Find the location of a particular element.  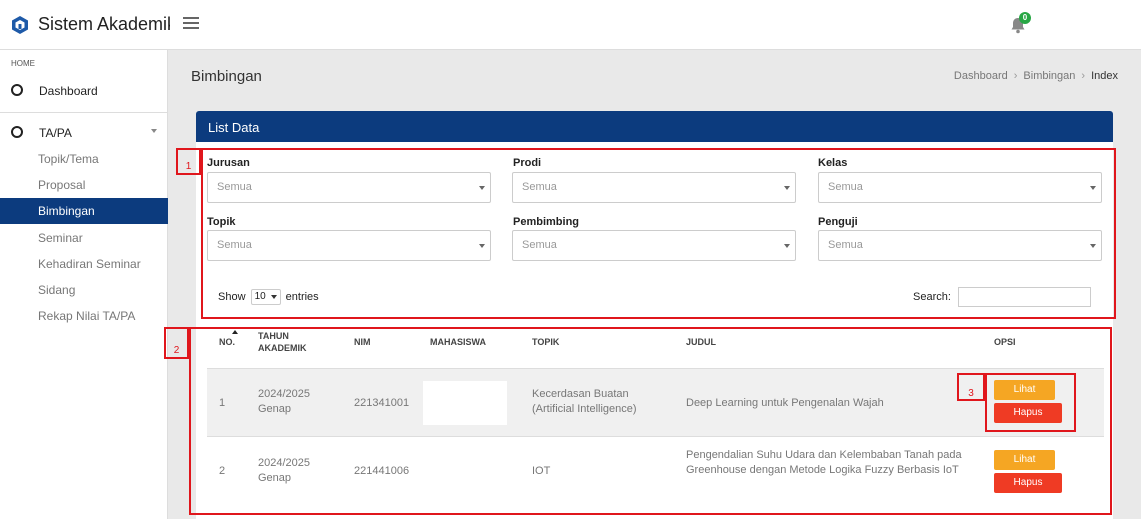

sidebar-item-ta-pa: TA/PA is located at coordinates (84, 133).